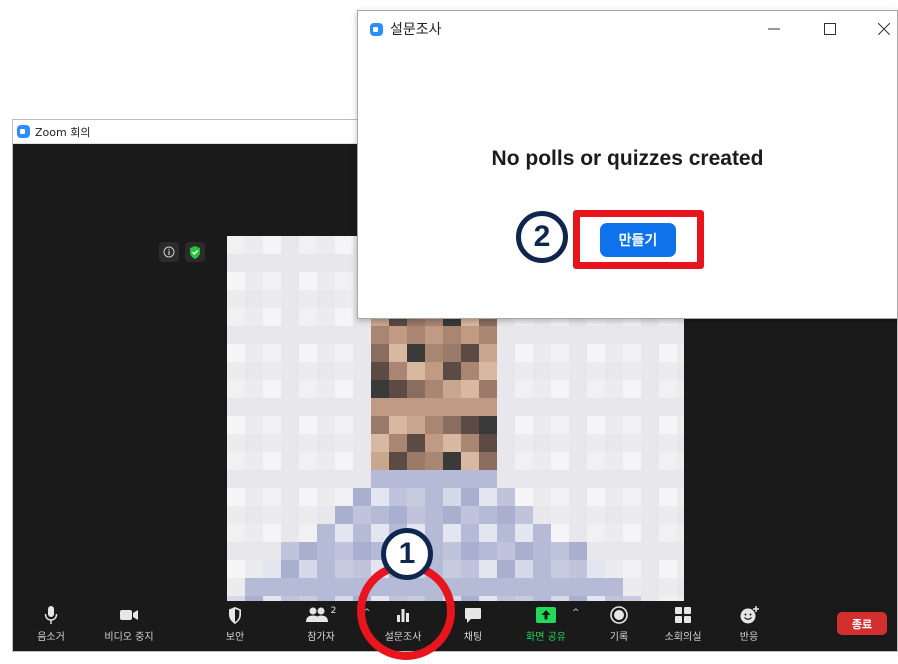 This screenshot has height=664, width=898. I want to click on share-screen-label: 화면 공유, so click(546, 637).